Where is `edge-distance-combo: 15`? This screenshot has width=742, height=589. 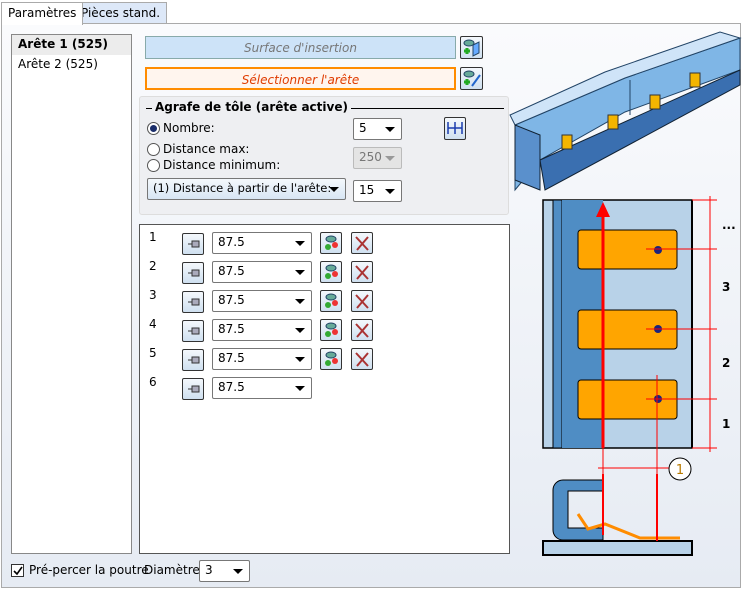 edge-distance-combo: 15 is located at coordinates (377, 191).